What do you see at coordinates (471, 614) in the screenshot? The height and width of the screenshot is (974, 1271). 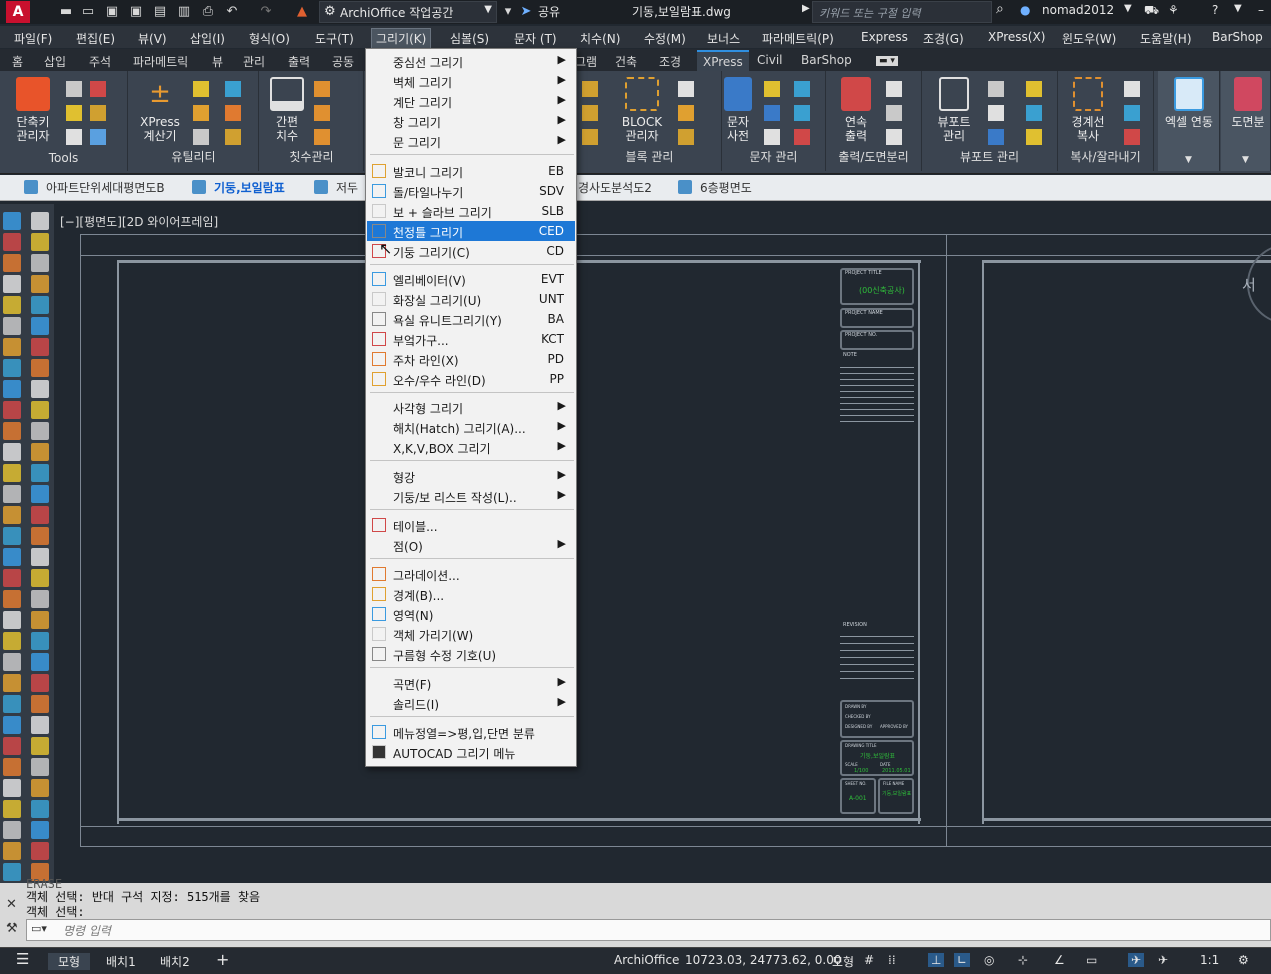 I see `menu-item: 영역(N)` at bounding box center [471, 614].